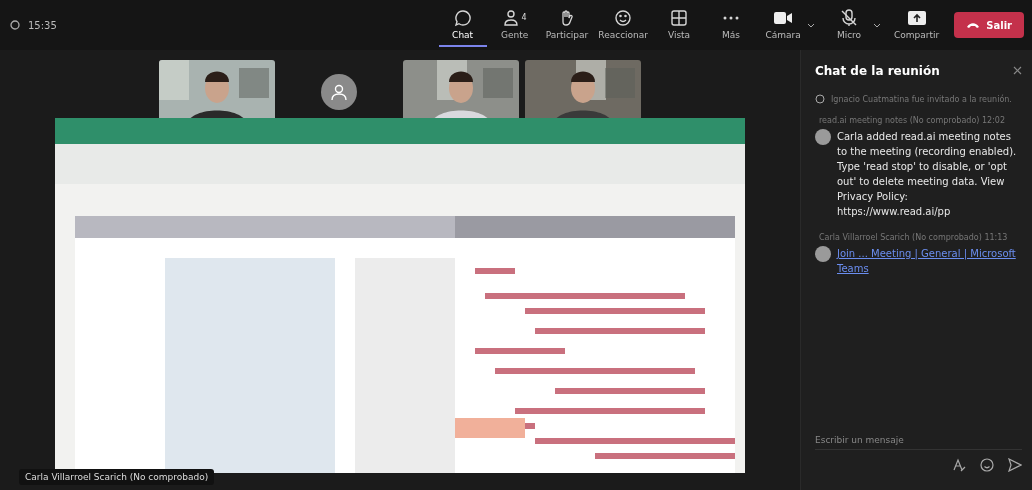  I want to click on message-meta: Carla Villarroel Scarich (No comprobado) 11:13, so click(914, 237).